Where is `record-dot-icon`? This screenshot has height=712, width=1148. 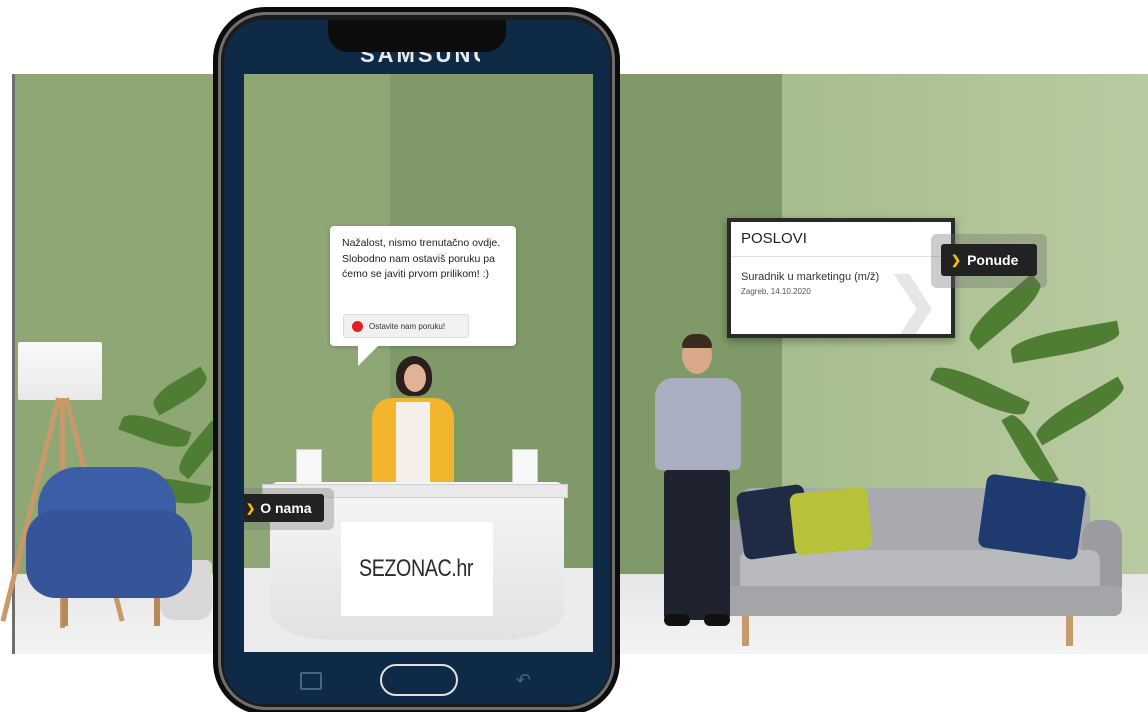 record-dot-icon is located at coordinates (357, 326).